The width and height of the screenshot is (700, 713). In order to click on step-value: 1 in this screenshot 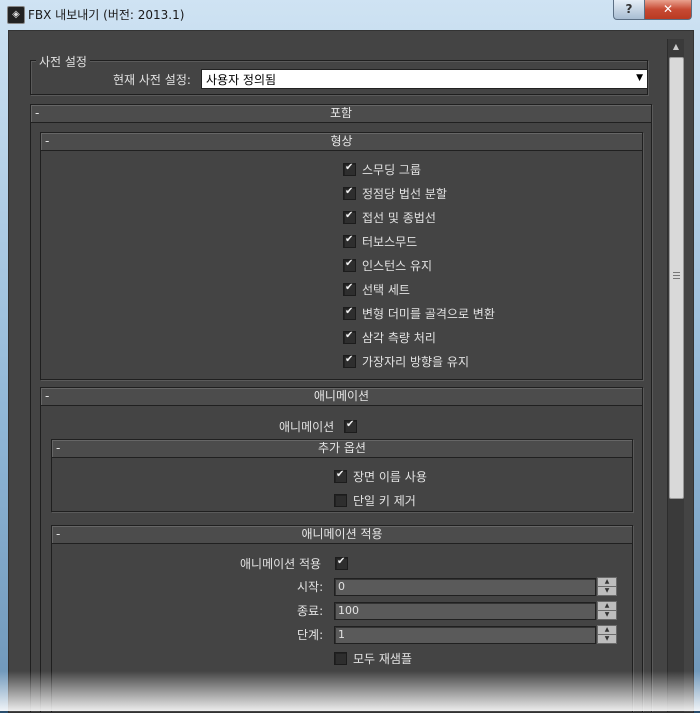, I will do `click(341, 634)`.